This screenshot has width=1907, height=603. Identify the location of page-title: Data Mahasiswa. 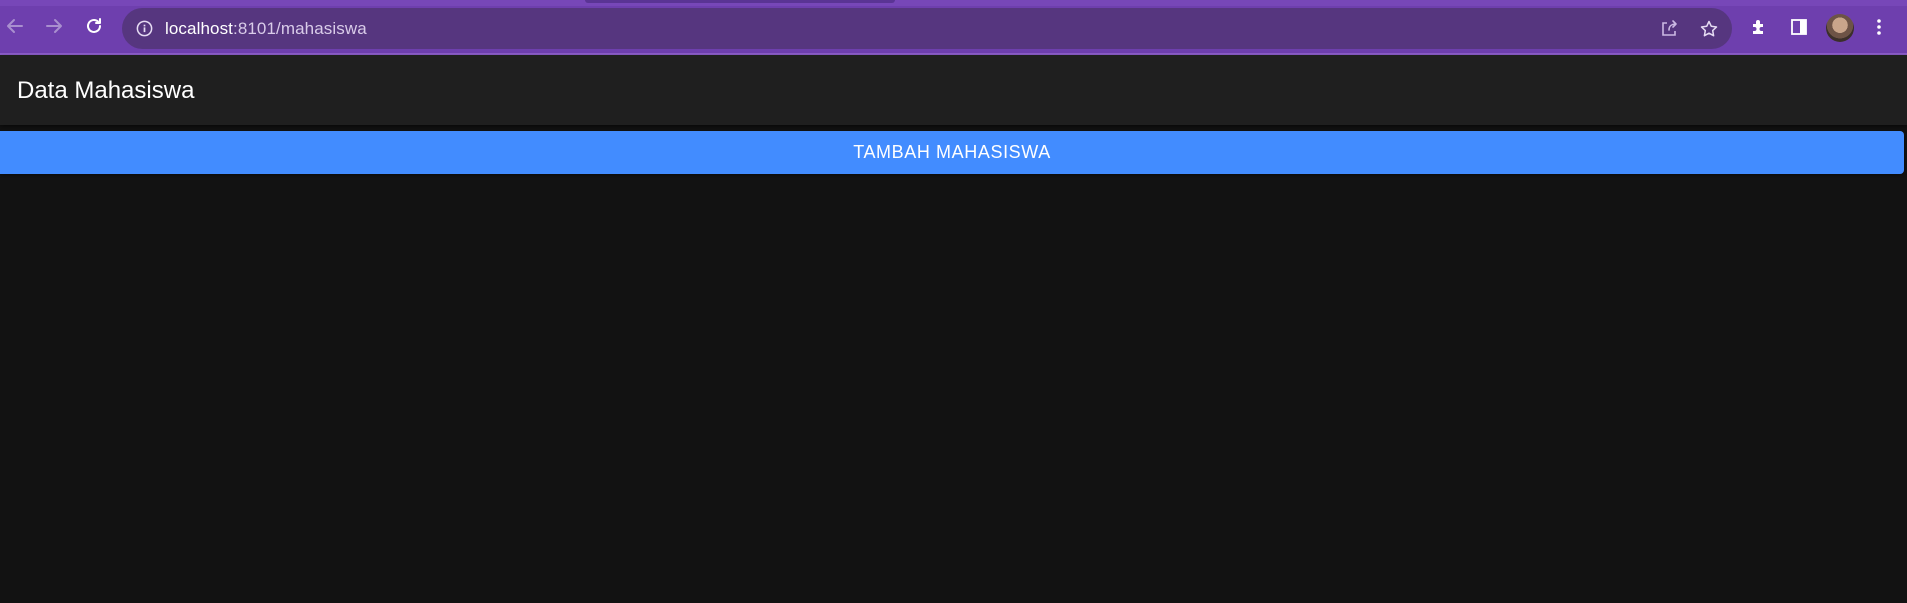
(106, 90).